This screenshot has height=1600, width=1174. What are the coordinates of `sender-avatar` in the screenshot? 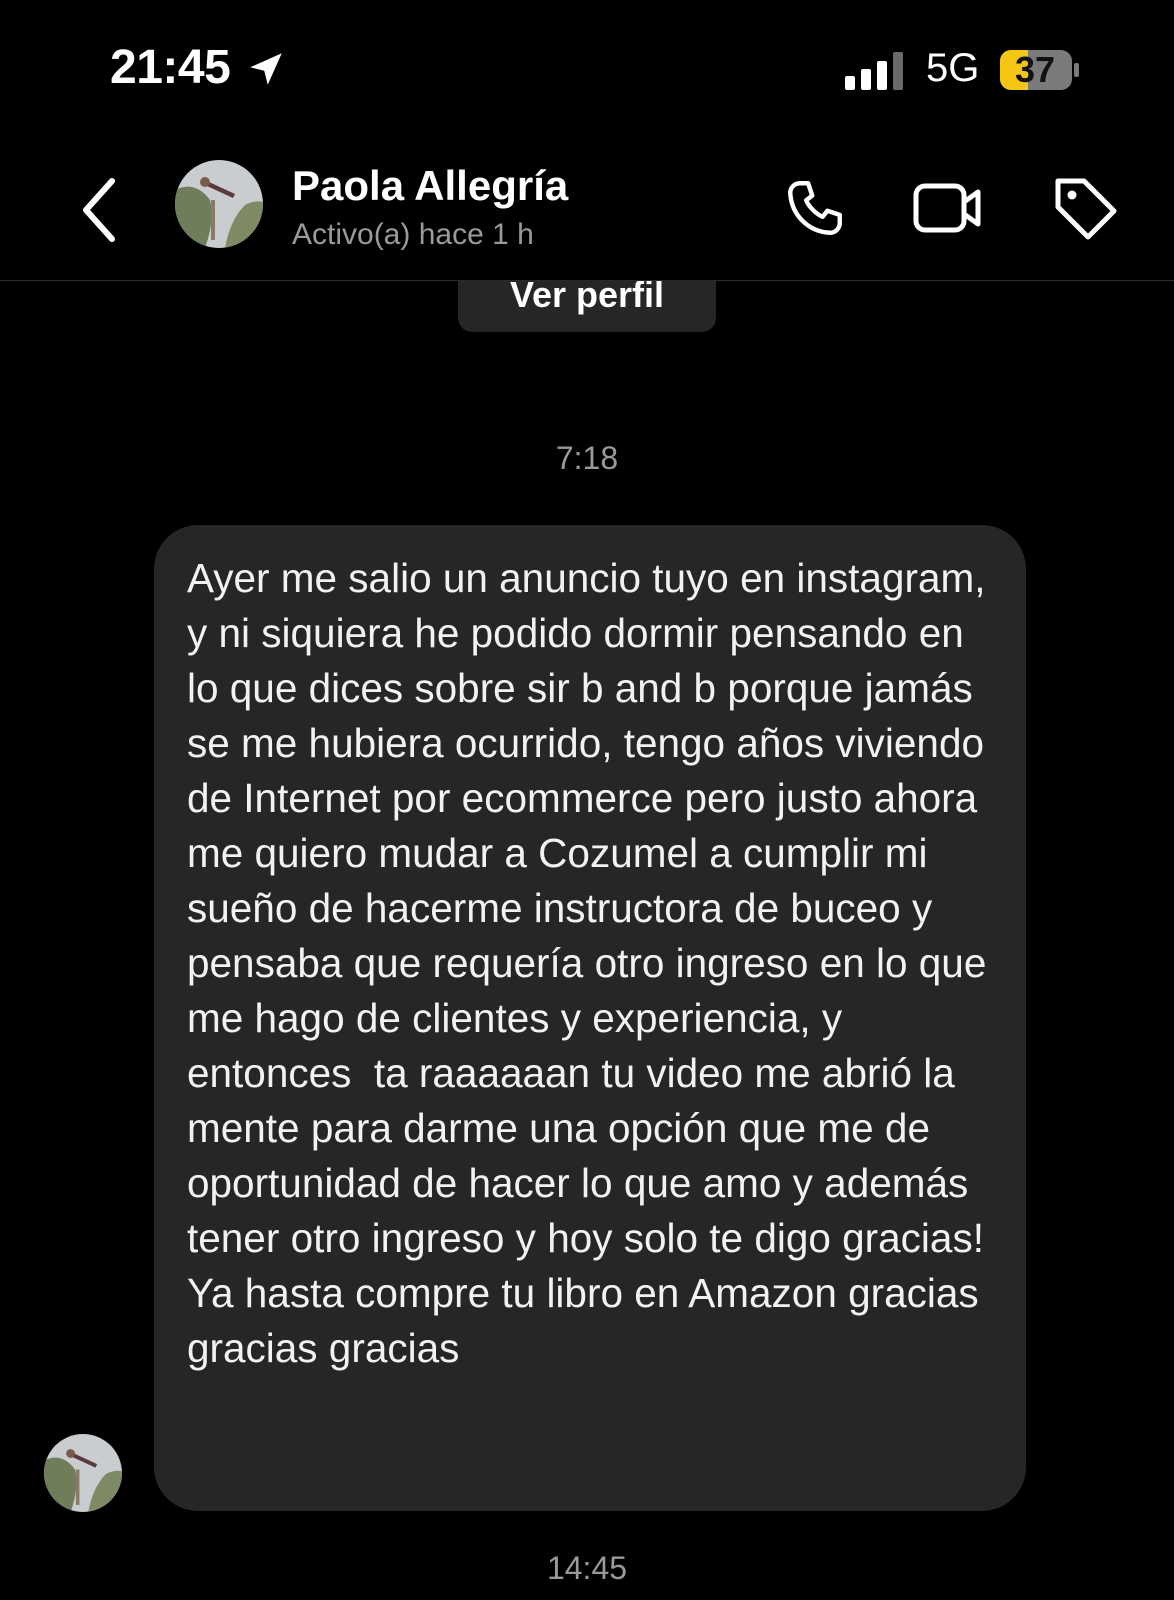 It's located at (83, 1473).